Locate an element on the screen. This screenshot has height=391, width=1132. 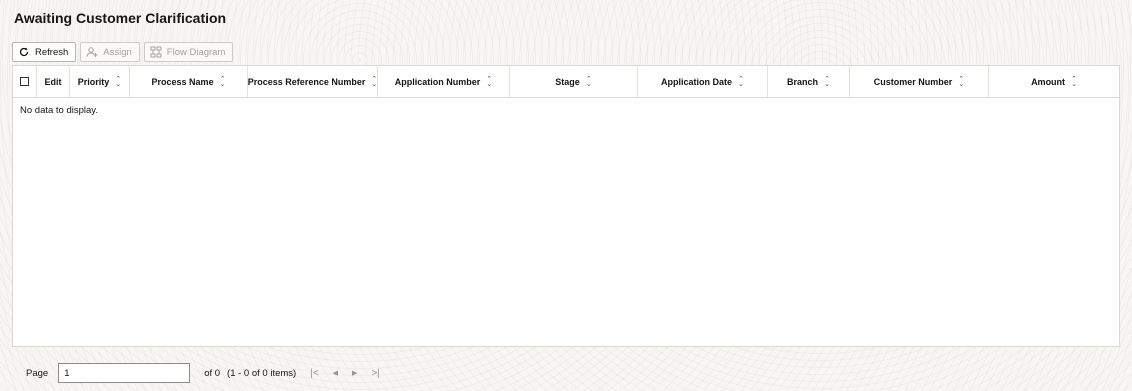
column-header-application-number: Application Number ⌃ ⌄ is located at coordinates (444, 81).